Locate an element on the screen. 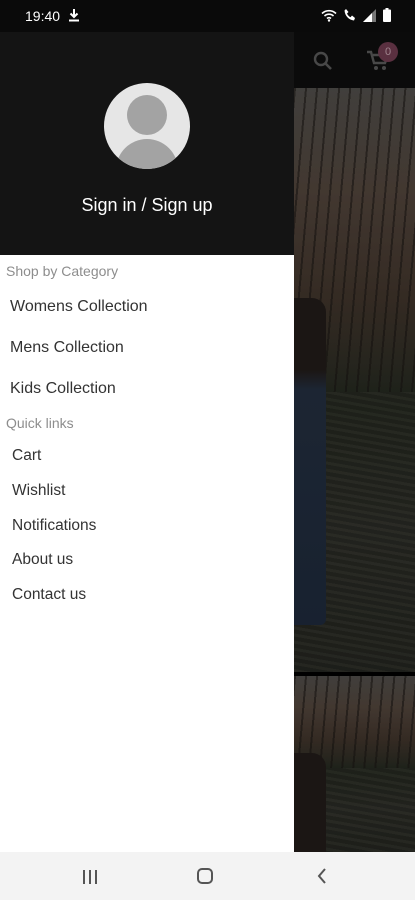  home-icon is located at coordinates (205, 876).